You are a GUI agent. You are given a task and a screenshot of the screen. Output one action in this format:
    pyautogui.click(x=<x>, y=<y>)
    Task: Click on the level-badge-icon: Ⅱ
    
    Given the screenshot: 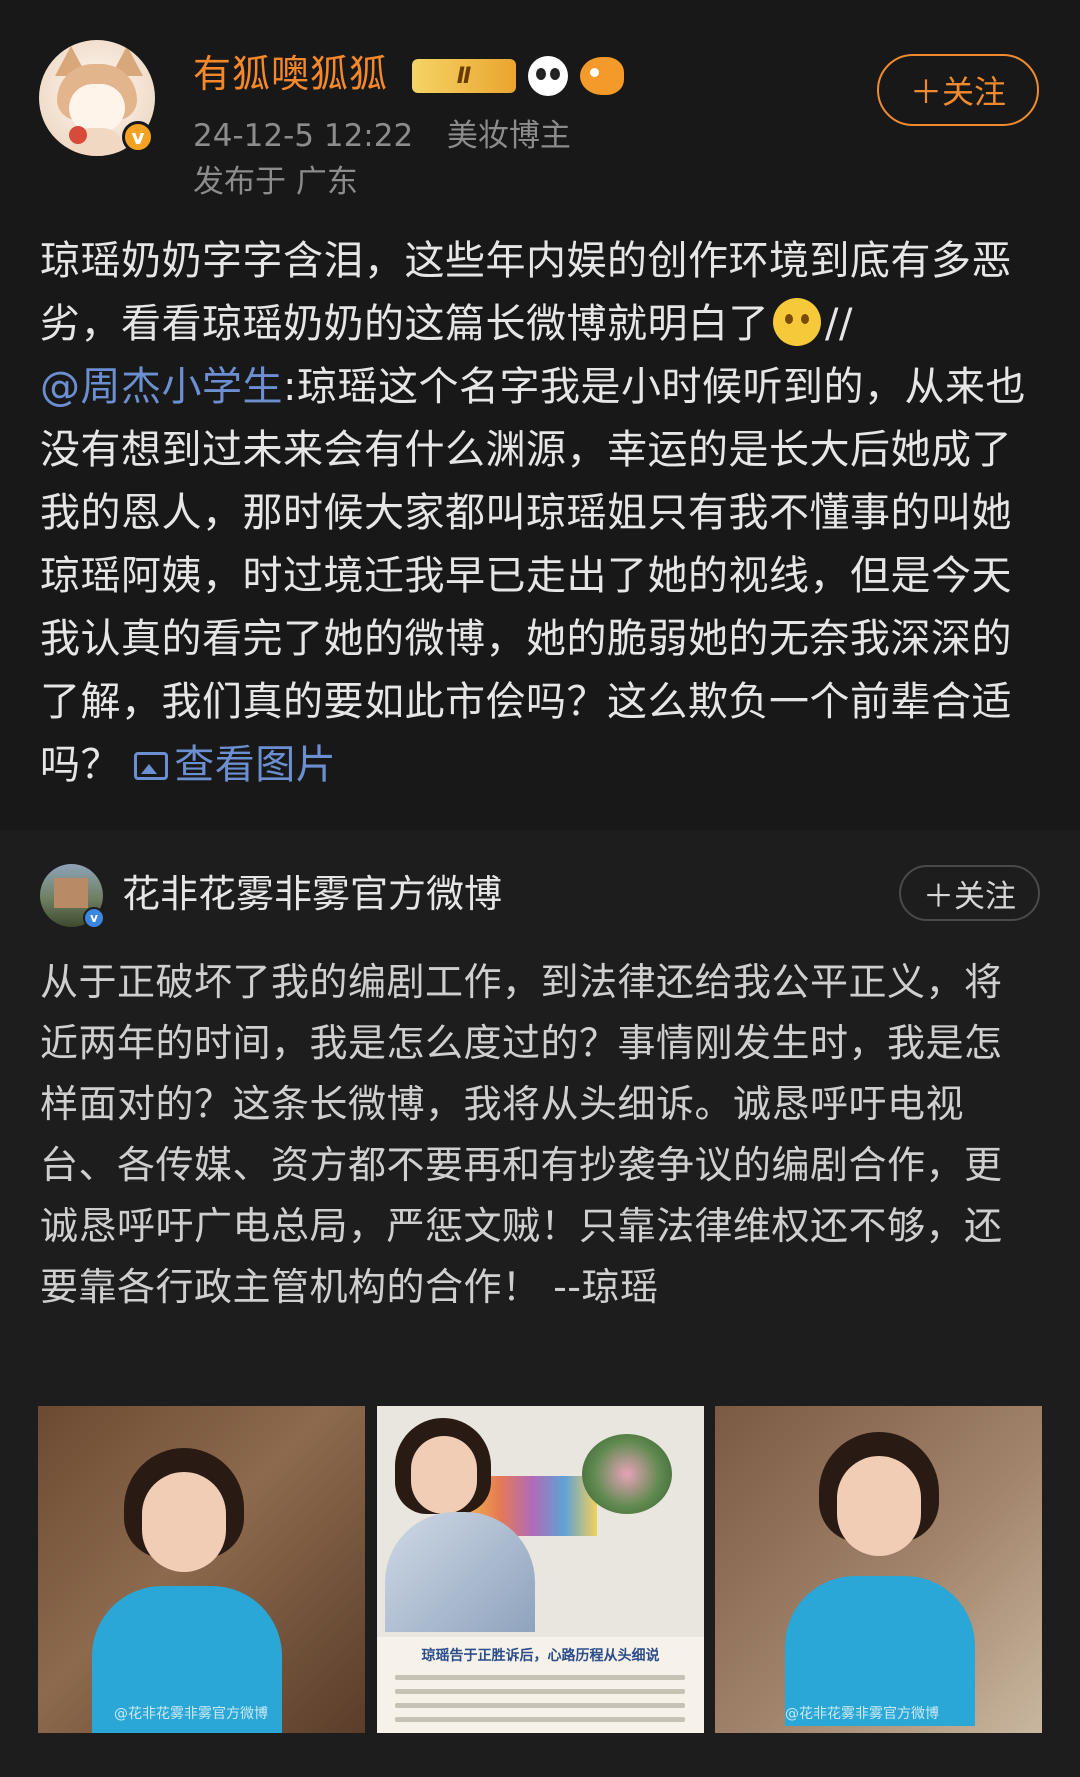 What is the action you would take?
    pyautogui.click(x=464, y=76)
    